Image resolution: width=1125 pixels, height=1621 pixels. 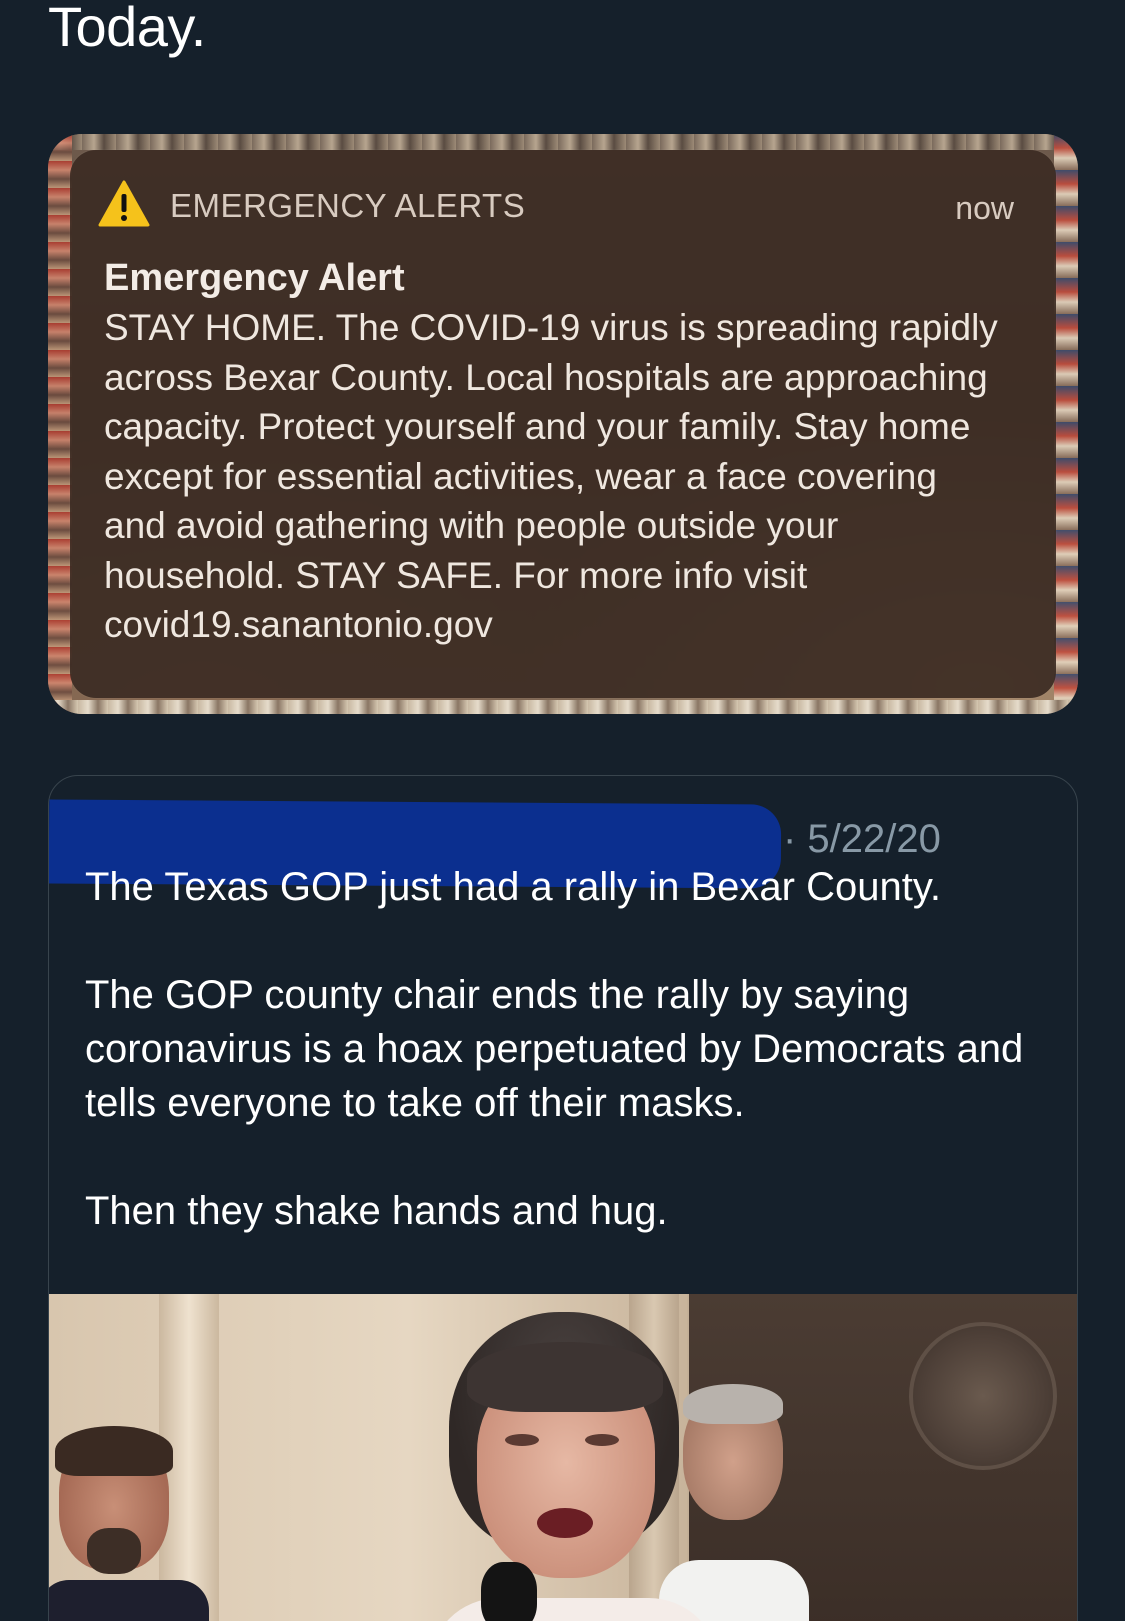 I want to click on alert-app-name: EMERGENCY ALERTS, so click(x=348, y=205).